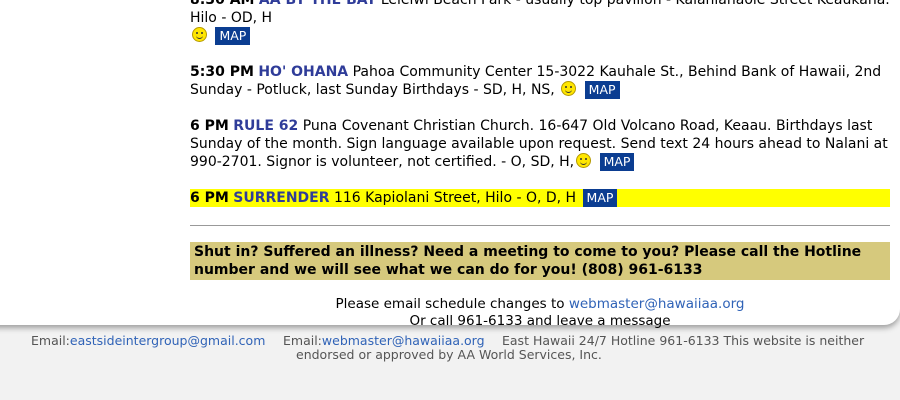 The image size is (900, 400). What do you see at coordinates (317, 4) in the screenshot?
I see `meeting-name-link: AA BY THE BAY` at bounding box center [317, 4].